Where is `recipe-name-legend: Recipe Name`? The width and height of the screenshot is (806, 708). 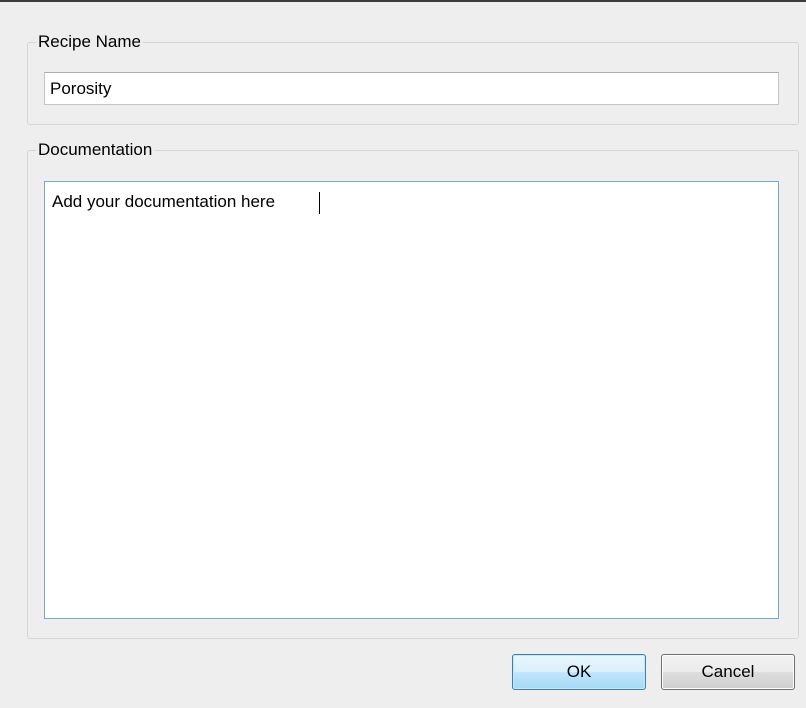 recipe-name-legend: Recipe Name is located at coordinates (89, 41).